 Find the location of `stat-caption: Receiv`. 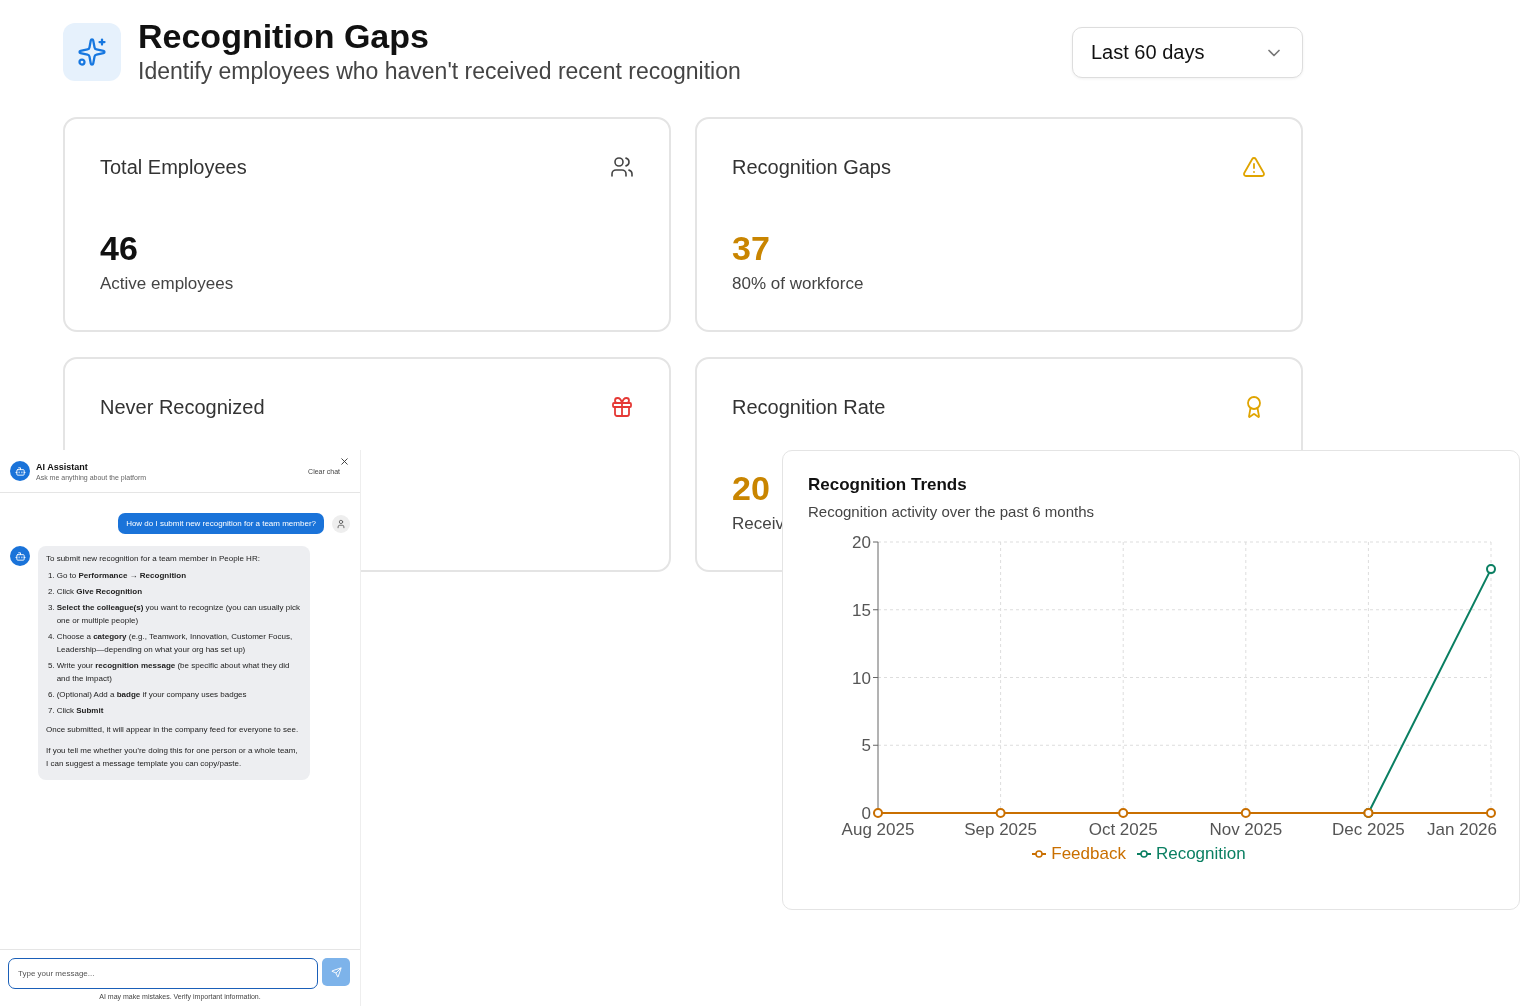

stat-caption: Receiv is located at coordinates (758, 524).